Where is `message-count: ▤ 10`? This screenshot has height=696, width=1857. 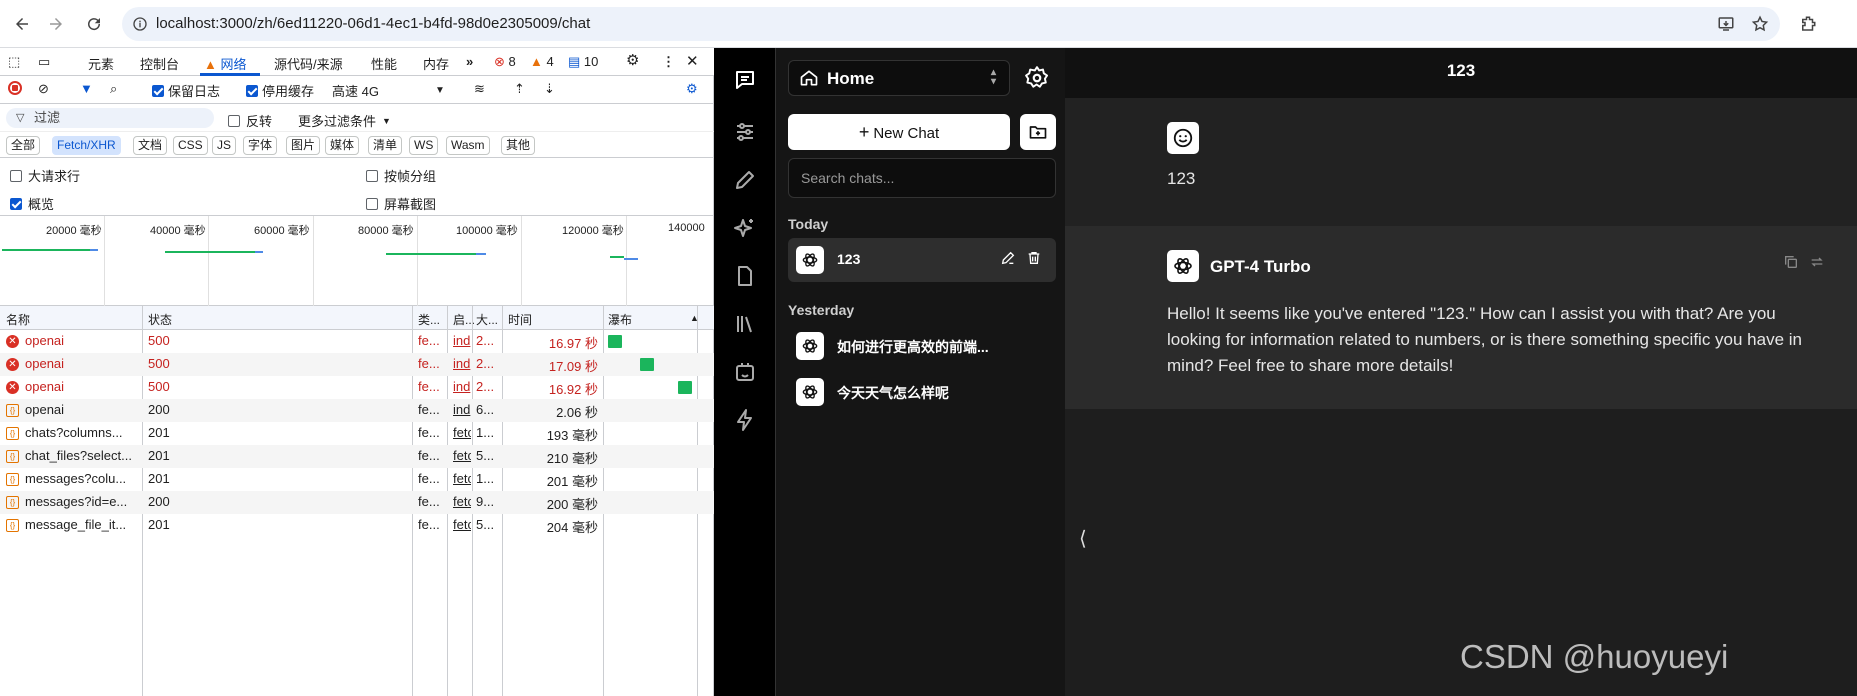 message-count: ▤ 10 is located at coordinates (583, 62).